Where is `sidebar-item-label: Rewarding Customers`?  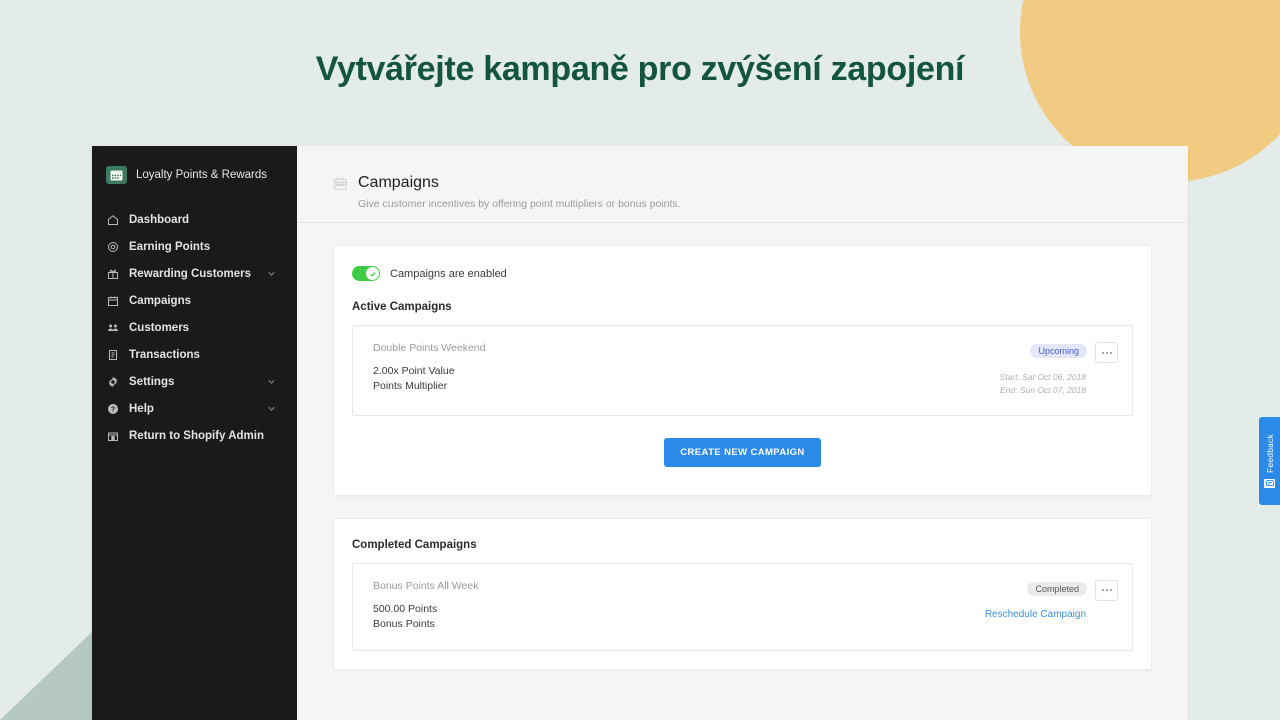 sidebar-item-label: Rewarding Customers is located at coordinates (190, 273).